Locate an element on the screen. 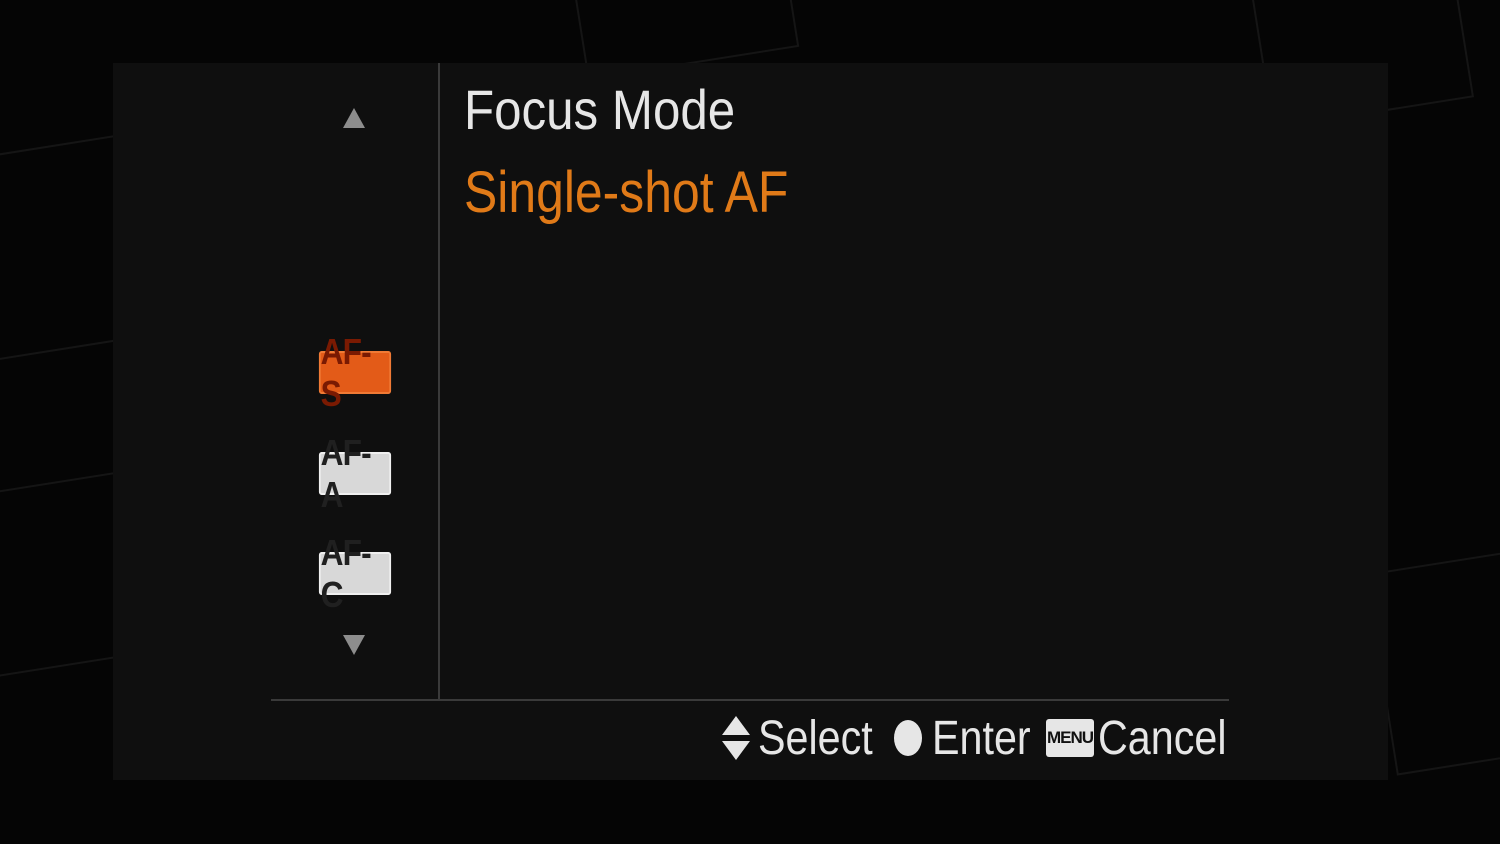  up-down-arrows-icon is located at coordinates (736, 738).